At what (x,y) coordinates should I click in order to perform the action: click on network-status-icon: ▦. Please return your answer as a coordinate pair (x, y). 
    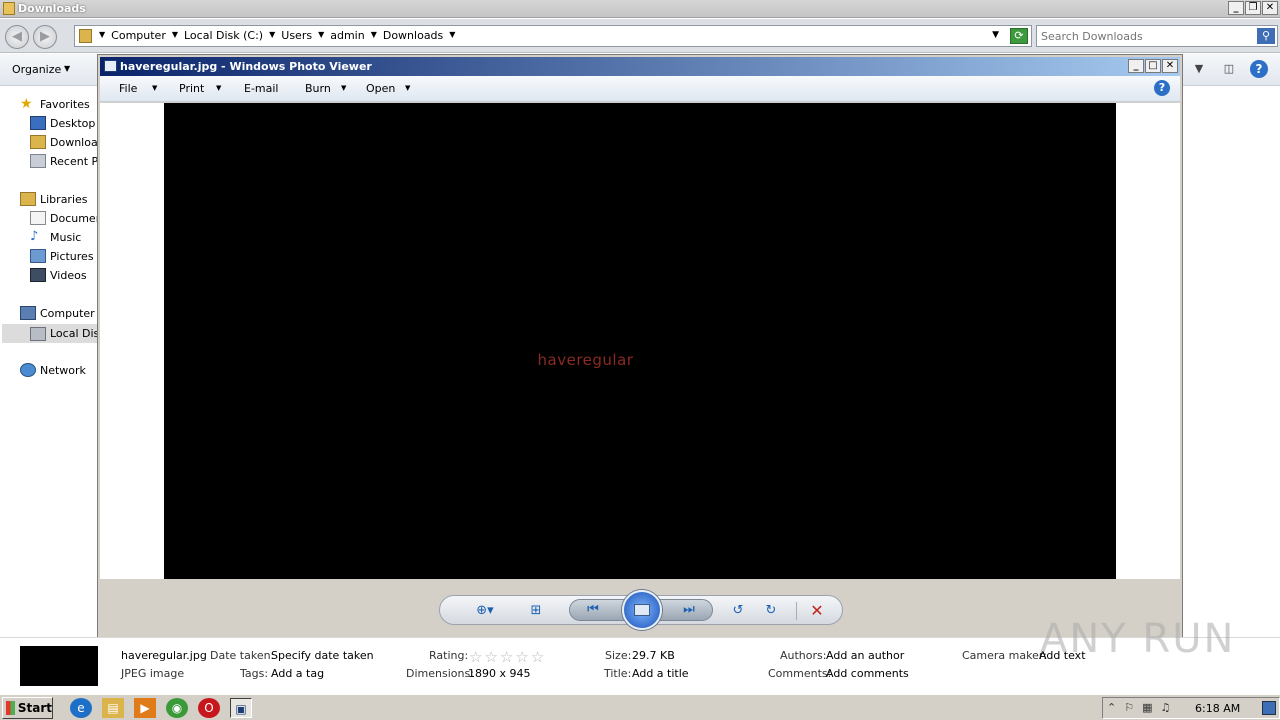
    Looking at the image, I should click on (1147, 707).